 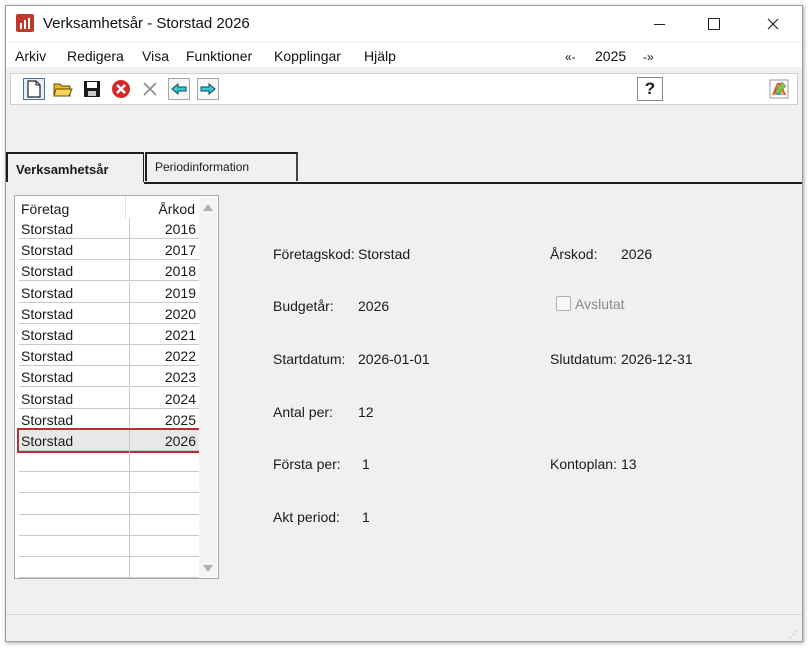 What do you see at coordinates (366, 464) in the screenshot?
I see `forsta-per-value: 1` at bounding box center [366, 464].